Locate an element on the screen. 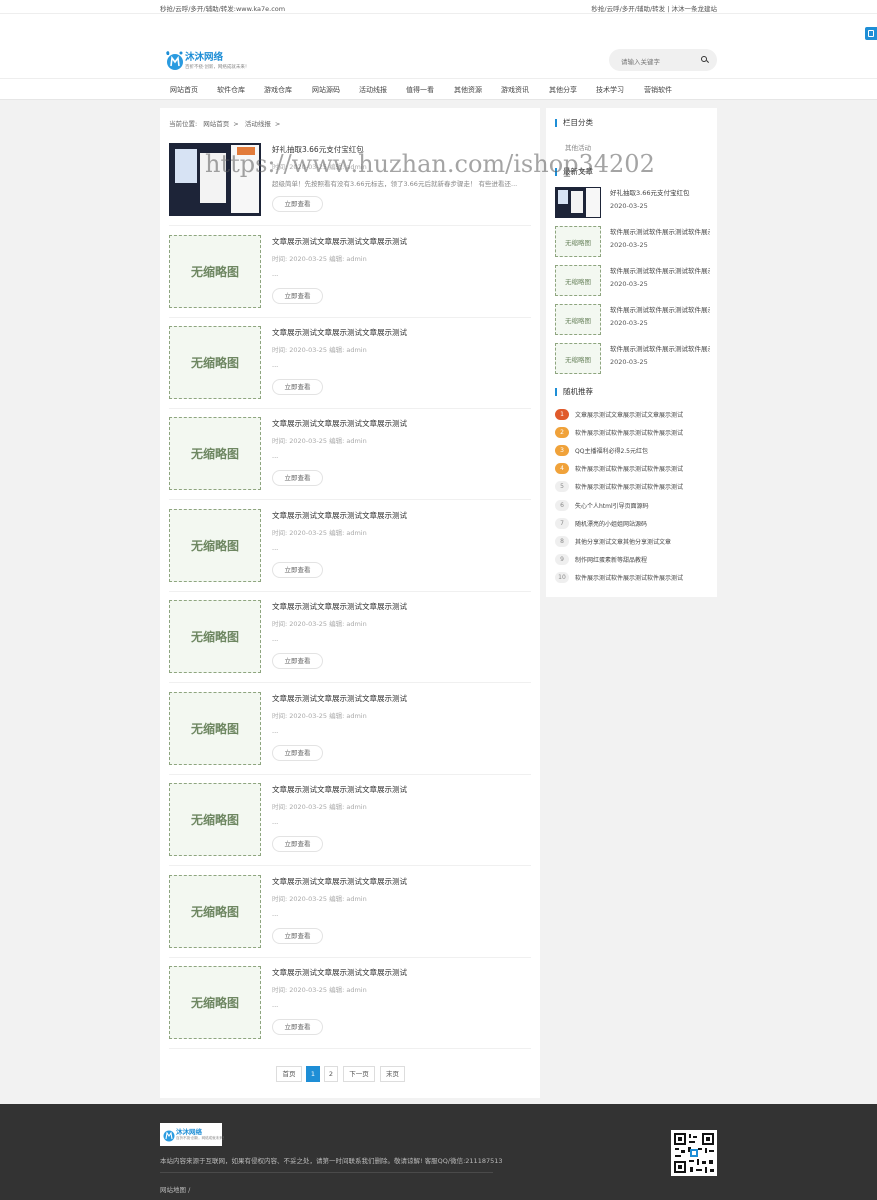 The width and height of the screenshot is (877, 1200). sidebar-category-item: 其他活动 is located at coordinates (578, 147).